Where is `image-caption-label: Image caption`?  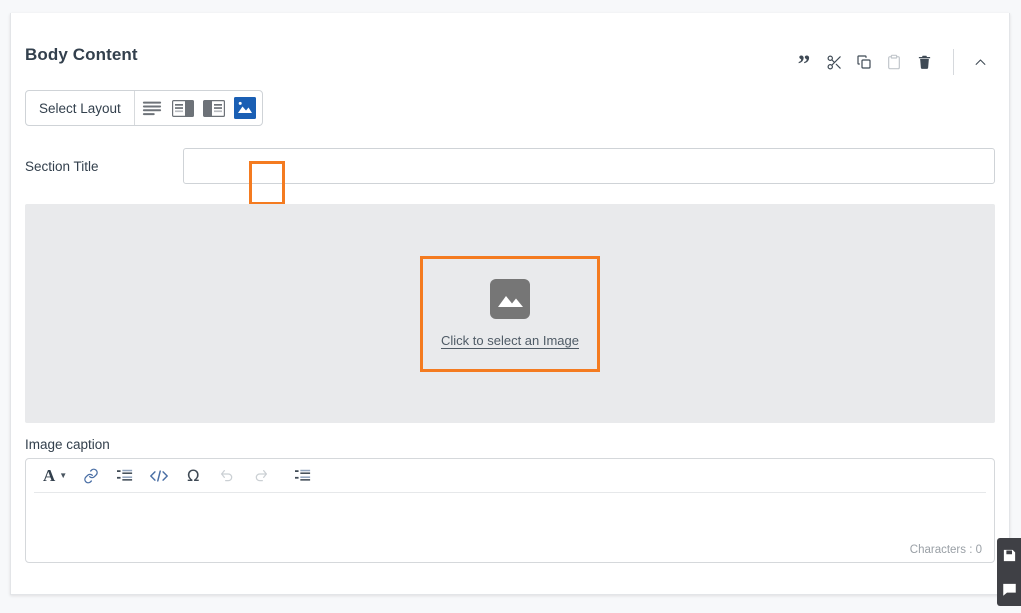
image-caption-label: Image caption is located at coordinates (67, 444).